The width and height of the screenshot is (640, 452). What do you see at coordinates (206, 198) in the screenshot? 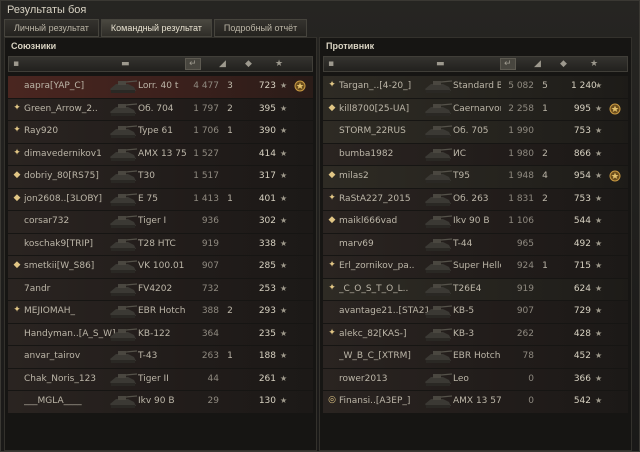
I see `damage-value: 1 413` at bounding box center [206, 198].